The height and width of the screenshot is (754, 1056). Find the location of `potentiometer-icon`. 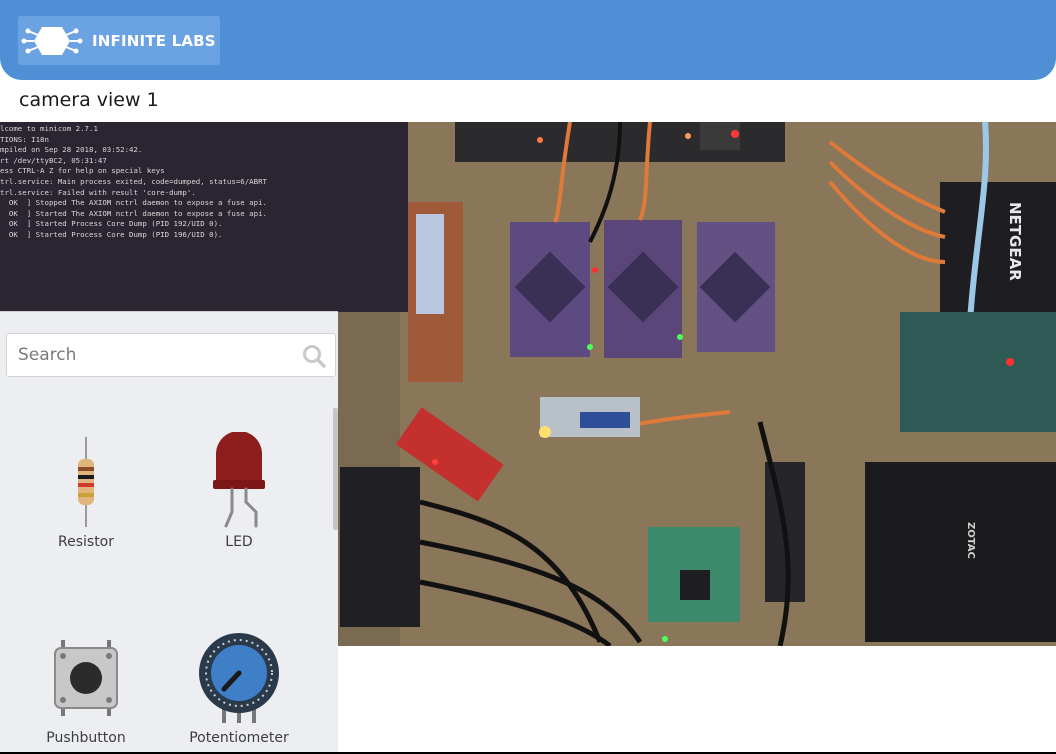

potentiometer-icon is located at coordinates (239, 678).